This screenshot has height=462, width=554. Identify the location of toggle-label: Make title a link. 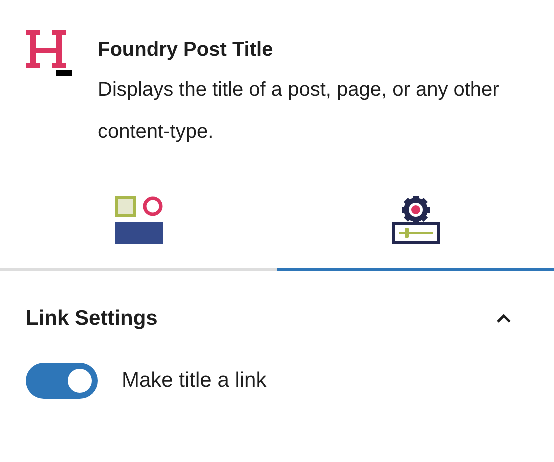
(194, 381).